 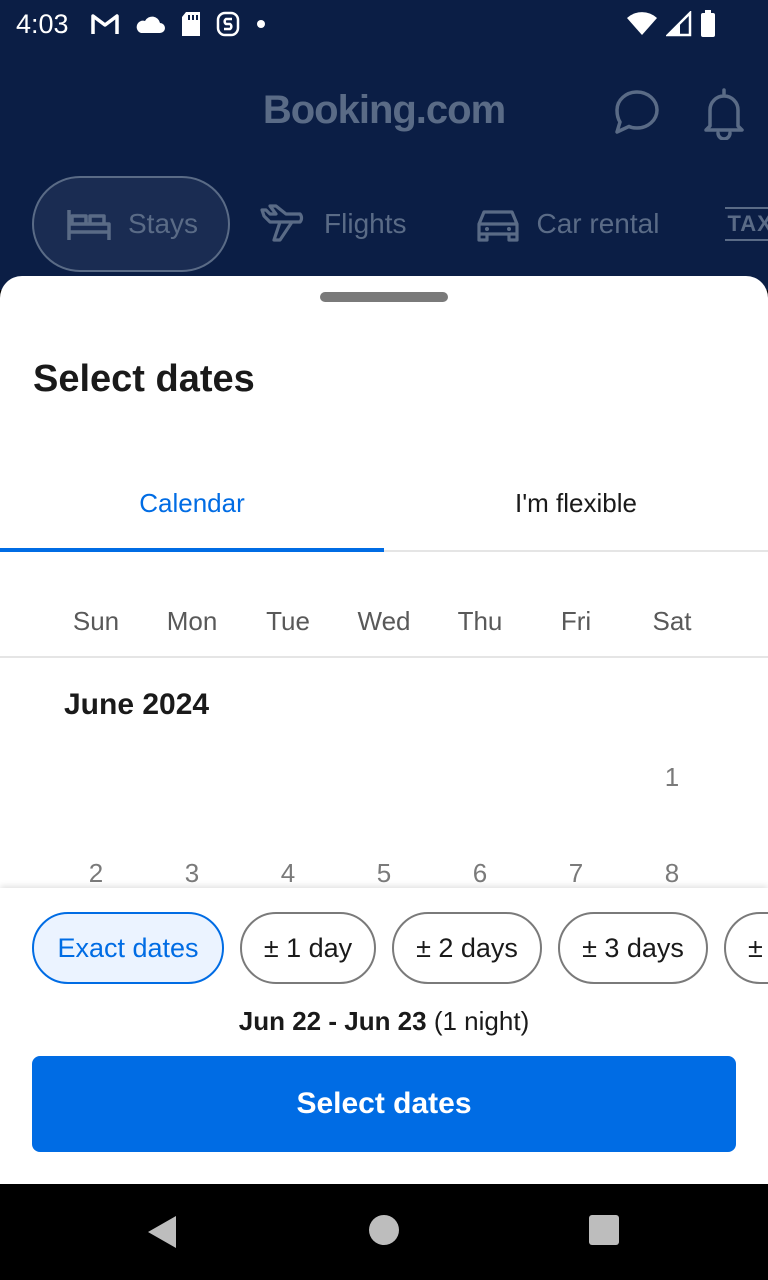 I want to click on weekday-label: Thu, so click(x=480, y=621).